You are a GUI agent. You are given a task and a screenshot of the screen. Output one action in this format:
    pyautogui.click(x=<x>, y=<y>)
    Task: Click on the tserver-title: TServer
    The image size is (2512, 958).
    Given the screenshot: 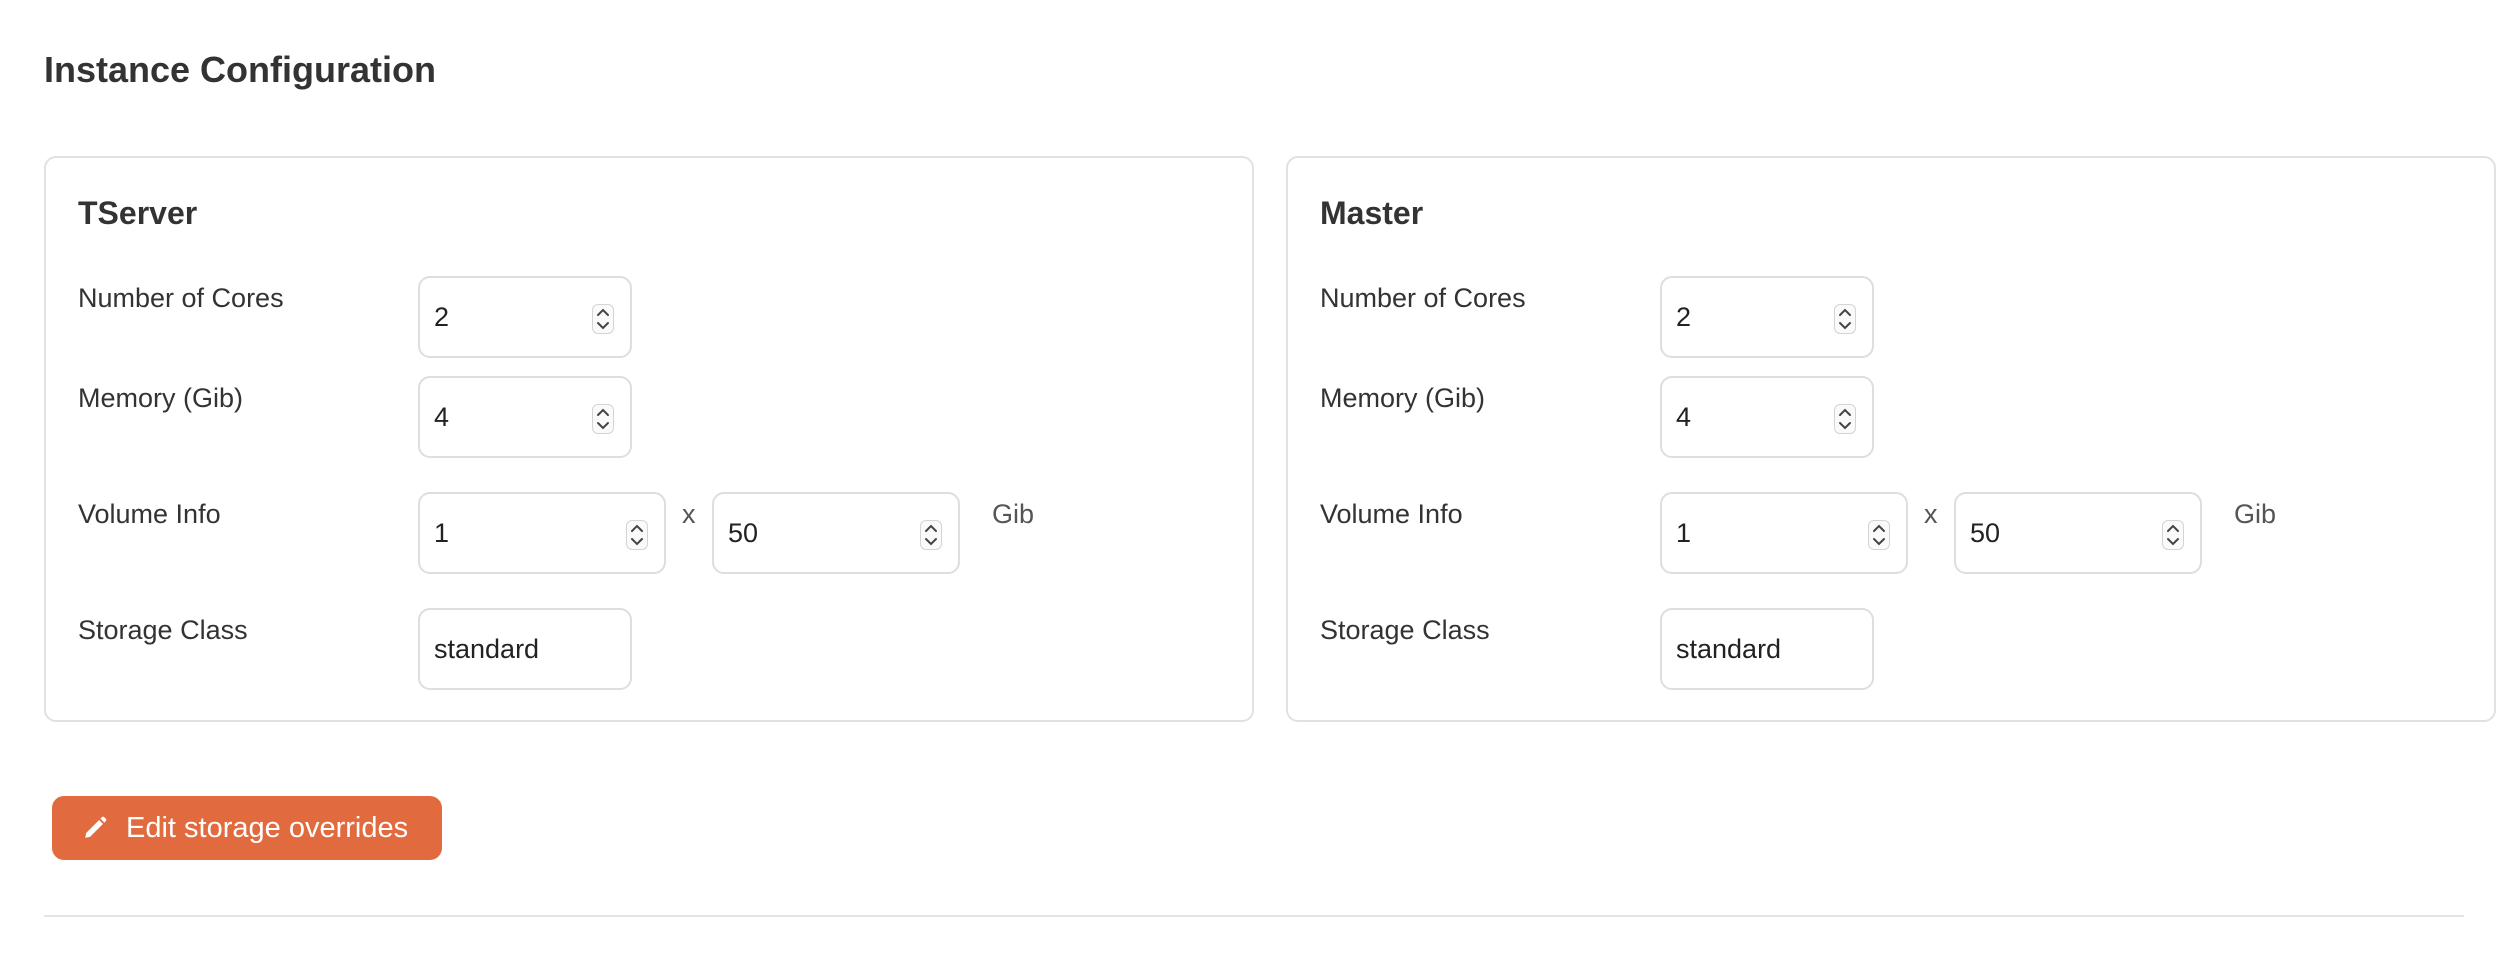 What is the action you would take?
    pyautogui.click(x=138, y=213)
    